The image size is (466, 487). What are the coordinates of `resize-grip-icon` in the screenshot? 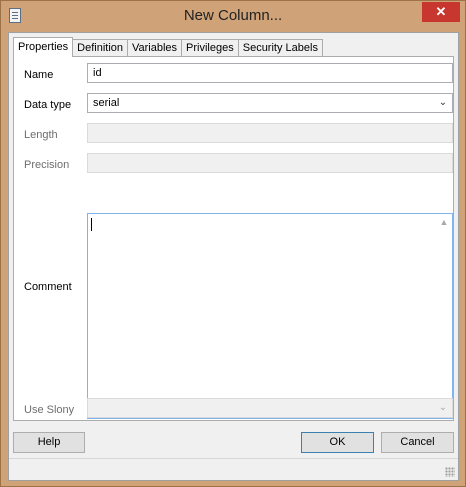 It's located at (450, 472).